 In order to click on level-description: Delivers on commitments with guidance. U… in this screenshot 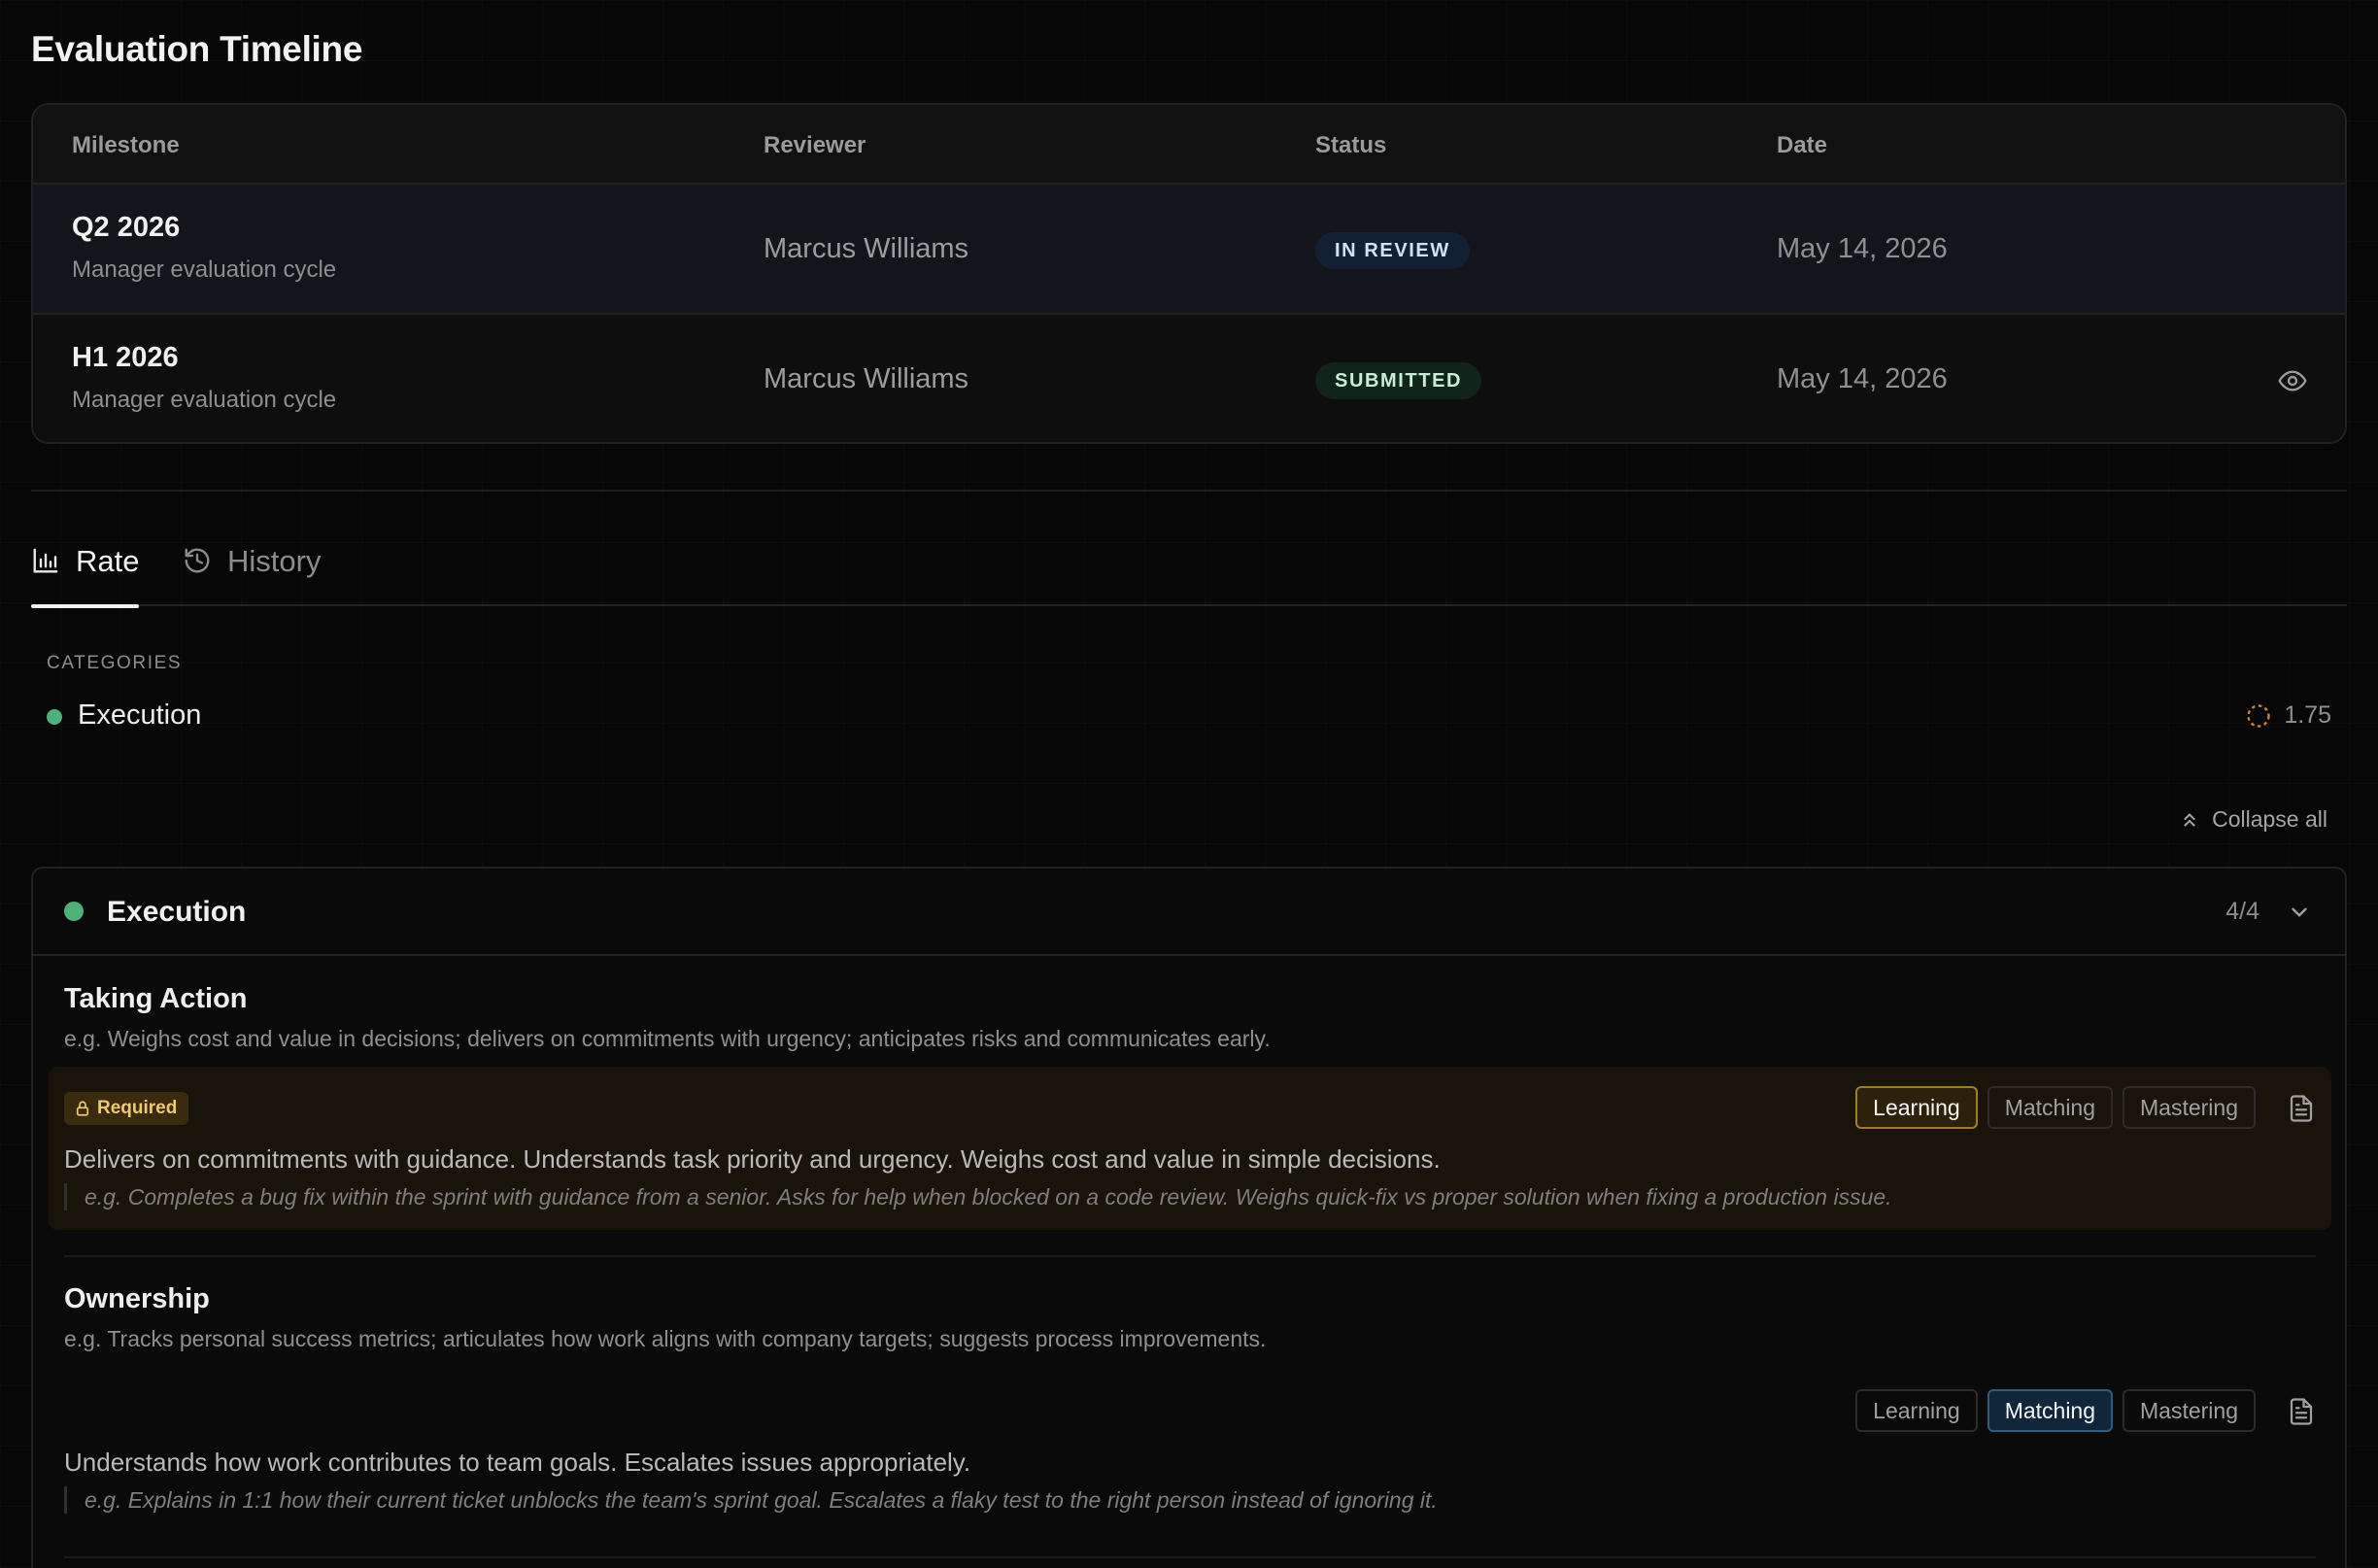, I will do `click(752, 1159)`.